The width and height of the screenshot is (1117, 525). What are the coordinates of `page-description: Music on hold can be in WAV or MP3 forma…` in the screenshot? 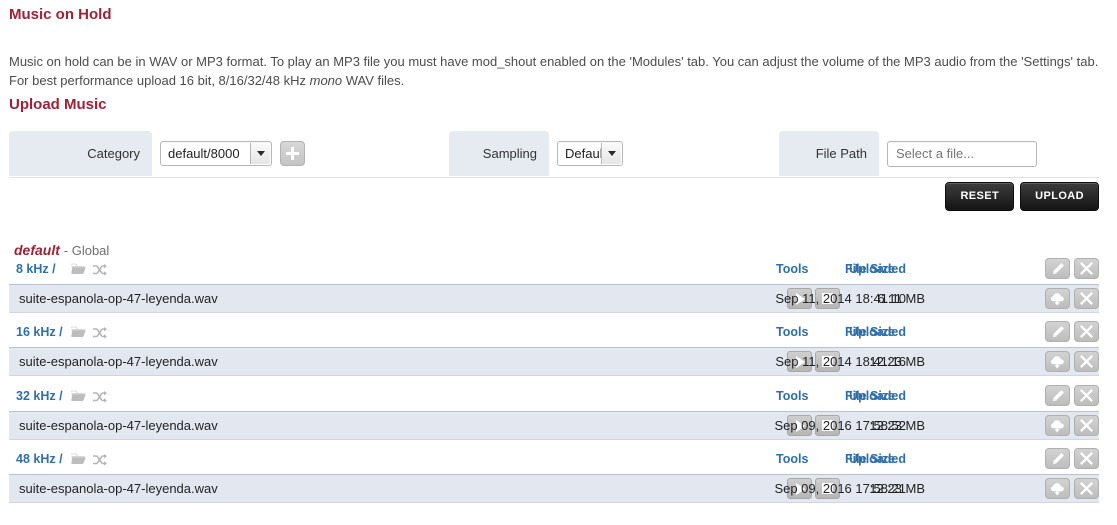 It's located at (554, 71).